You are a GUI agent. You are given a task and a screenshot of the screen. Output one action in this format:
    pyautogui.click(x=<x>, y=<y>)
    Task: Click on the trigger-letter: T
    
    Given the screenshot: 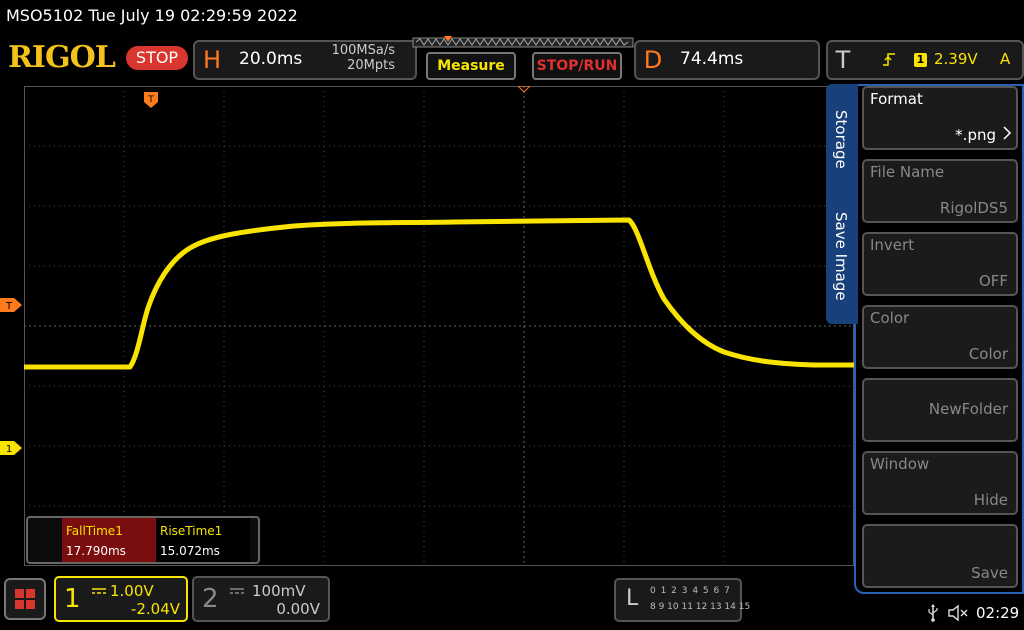 What is the action you would take?
    pyautogui.click(x=843, y=60)
    